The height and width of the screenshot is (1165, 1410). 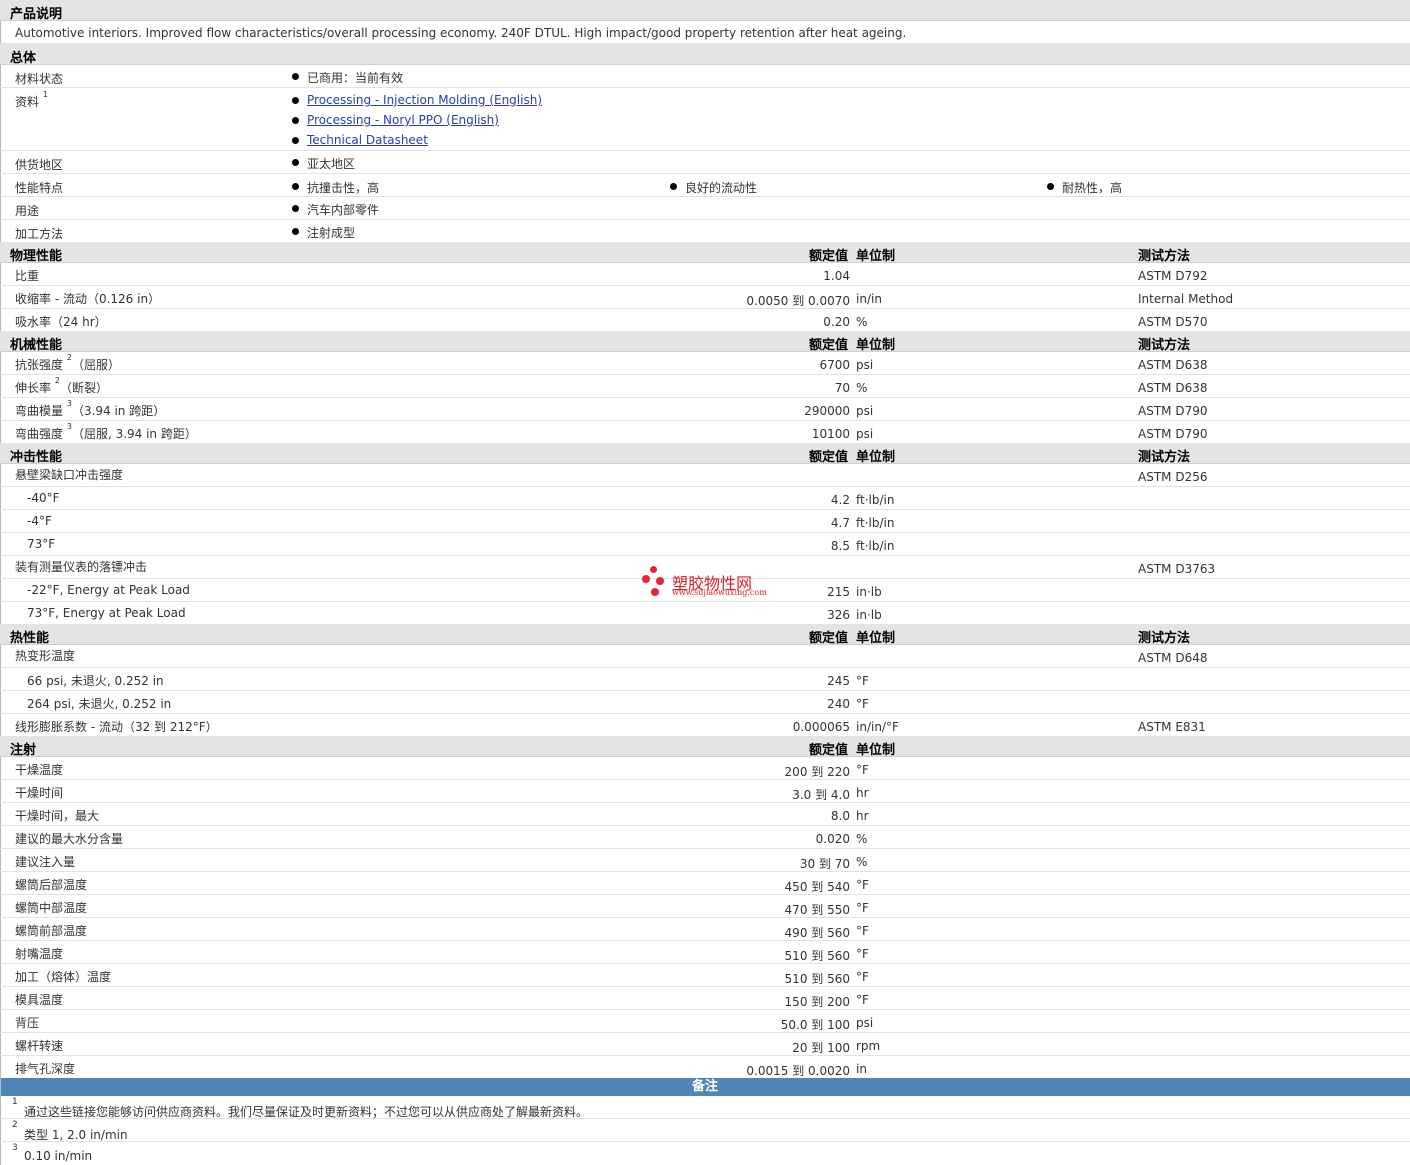 What do you see at coordinates (798, 1071) in the screenshot?
I see `row-value: 0.0015 到 0.0020` at bounding box center [798, 1071].